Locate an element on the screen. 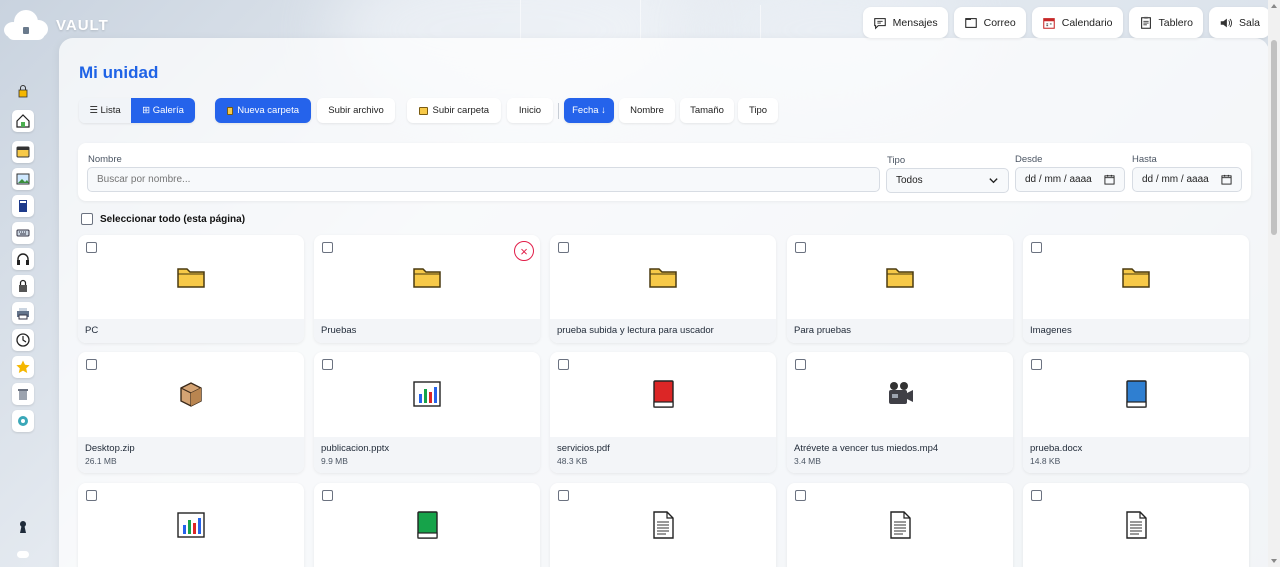 Image resolution: width=1280 pixels, height=567 pixels. sidebar-item-keyboard is located at coordinates (23, 233).